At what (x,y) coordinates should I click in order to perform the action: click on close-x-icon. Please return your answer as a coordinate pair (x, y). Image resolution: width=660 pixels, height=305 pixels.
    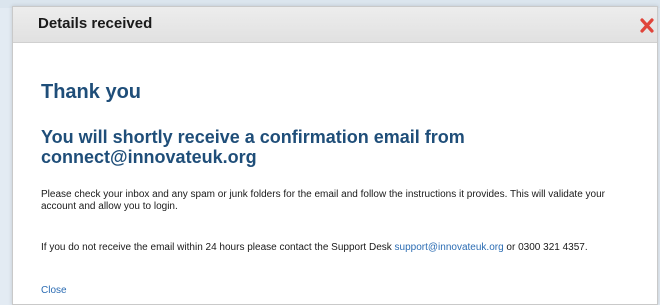
    Looking at the image, I should click on (647, 25).